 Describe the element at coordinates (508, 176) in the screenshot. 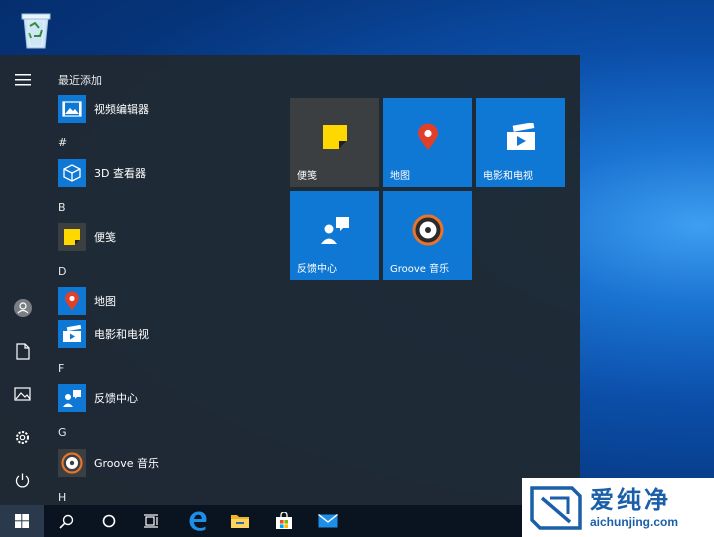

I see `tile-label: 电影和电视` at that location.